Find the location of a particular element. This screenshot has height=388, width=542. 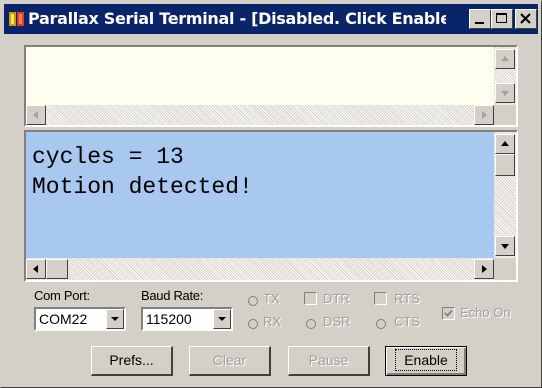

baud-rate-label: Baud Rate: is located at coordinates (172, 295).